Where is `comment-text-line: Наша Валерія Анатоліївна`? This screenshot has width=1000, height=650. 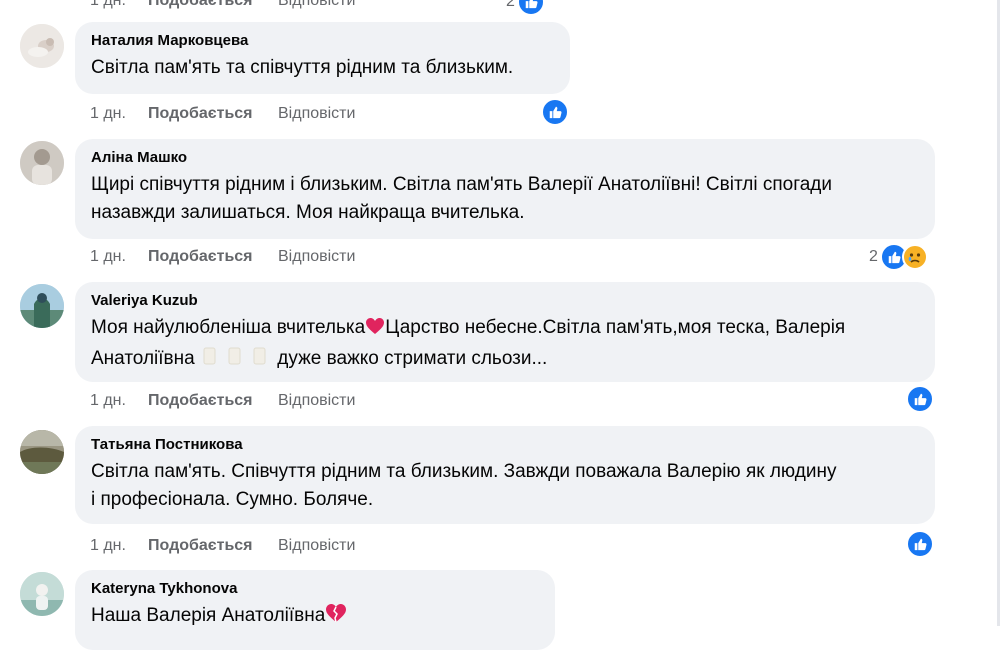 comment-text-line: Наша Валерія Анатоліївна is located at coordinates (315, 617).